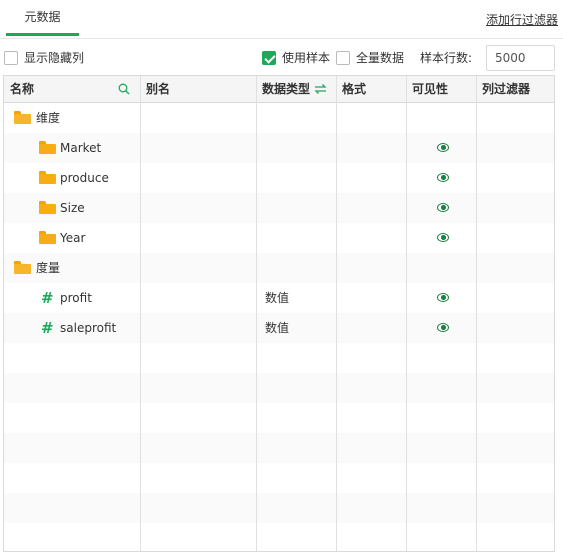 The height and width of the screenshot is (558, 563). I want to click on tab-metadata: 元数据, so click(42, 18).